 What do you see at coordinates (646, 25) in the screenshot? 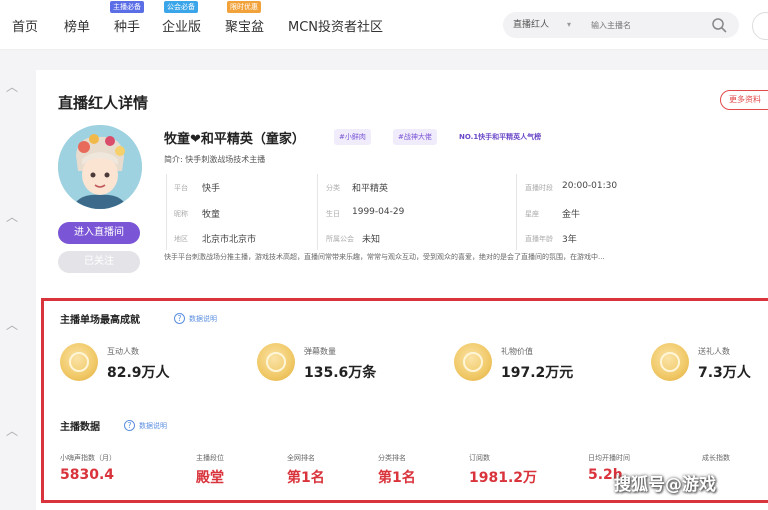
I see `search-input` at bounding box center [646, 25].